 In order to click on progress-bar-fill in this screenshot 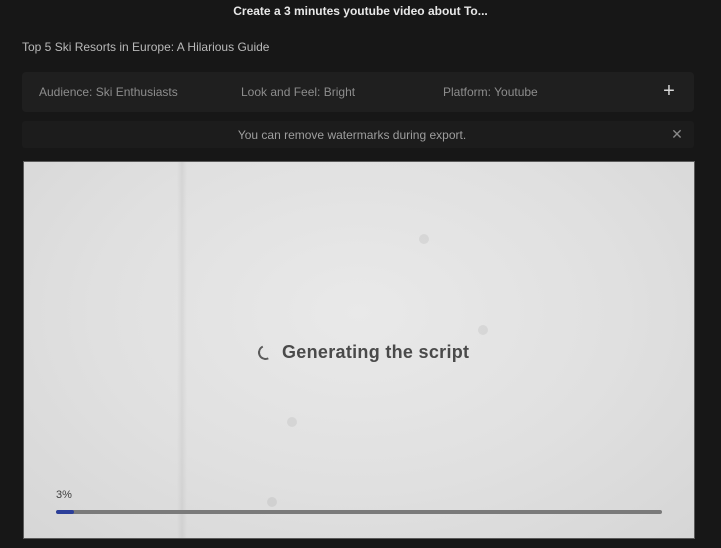, I will do `click(65, 512)`.